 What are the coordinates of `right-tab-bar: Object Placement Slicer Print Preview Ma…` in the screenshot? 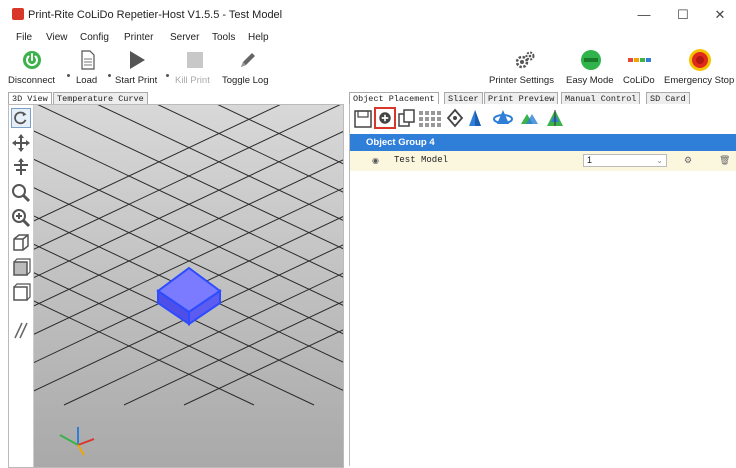 It's located at (542, 98).